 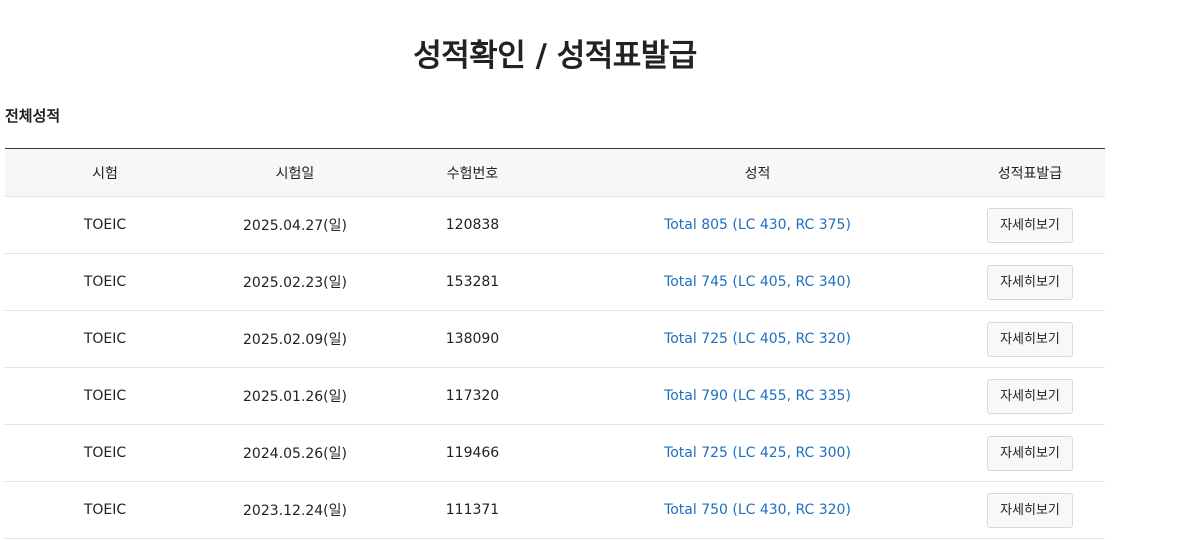 I want to click on number-cell: 120838, so click(x=472, y=225).